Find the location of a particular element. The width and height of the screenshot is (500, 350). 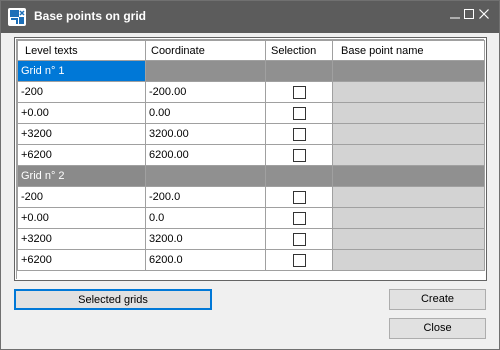

create-button: Create is located at coordinates (437, 299).